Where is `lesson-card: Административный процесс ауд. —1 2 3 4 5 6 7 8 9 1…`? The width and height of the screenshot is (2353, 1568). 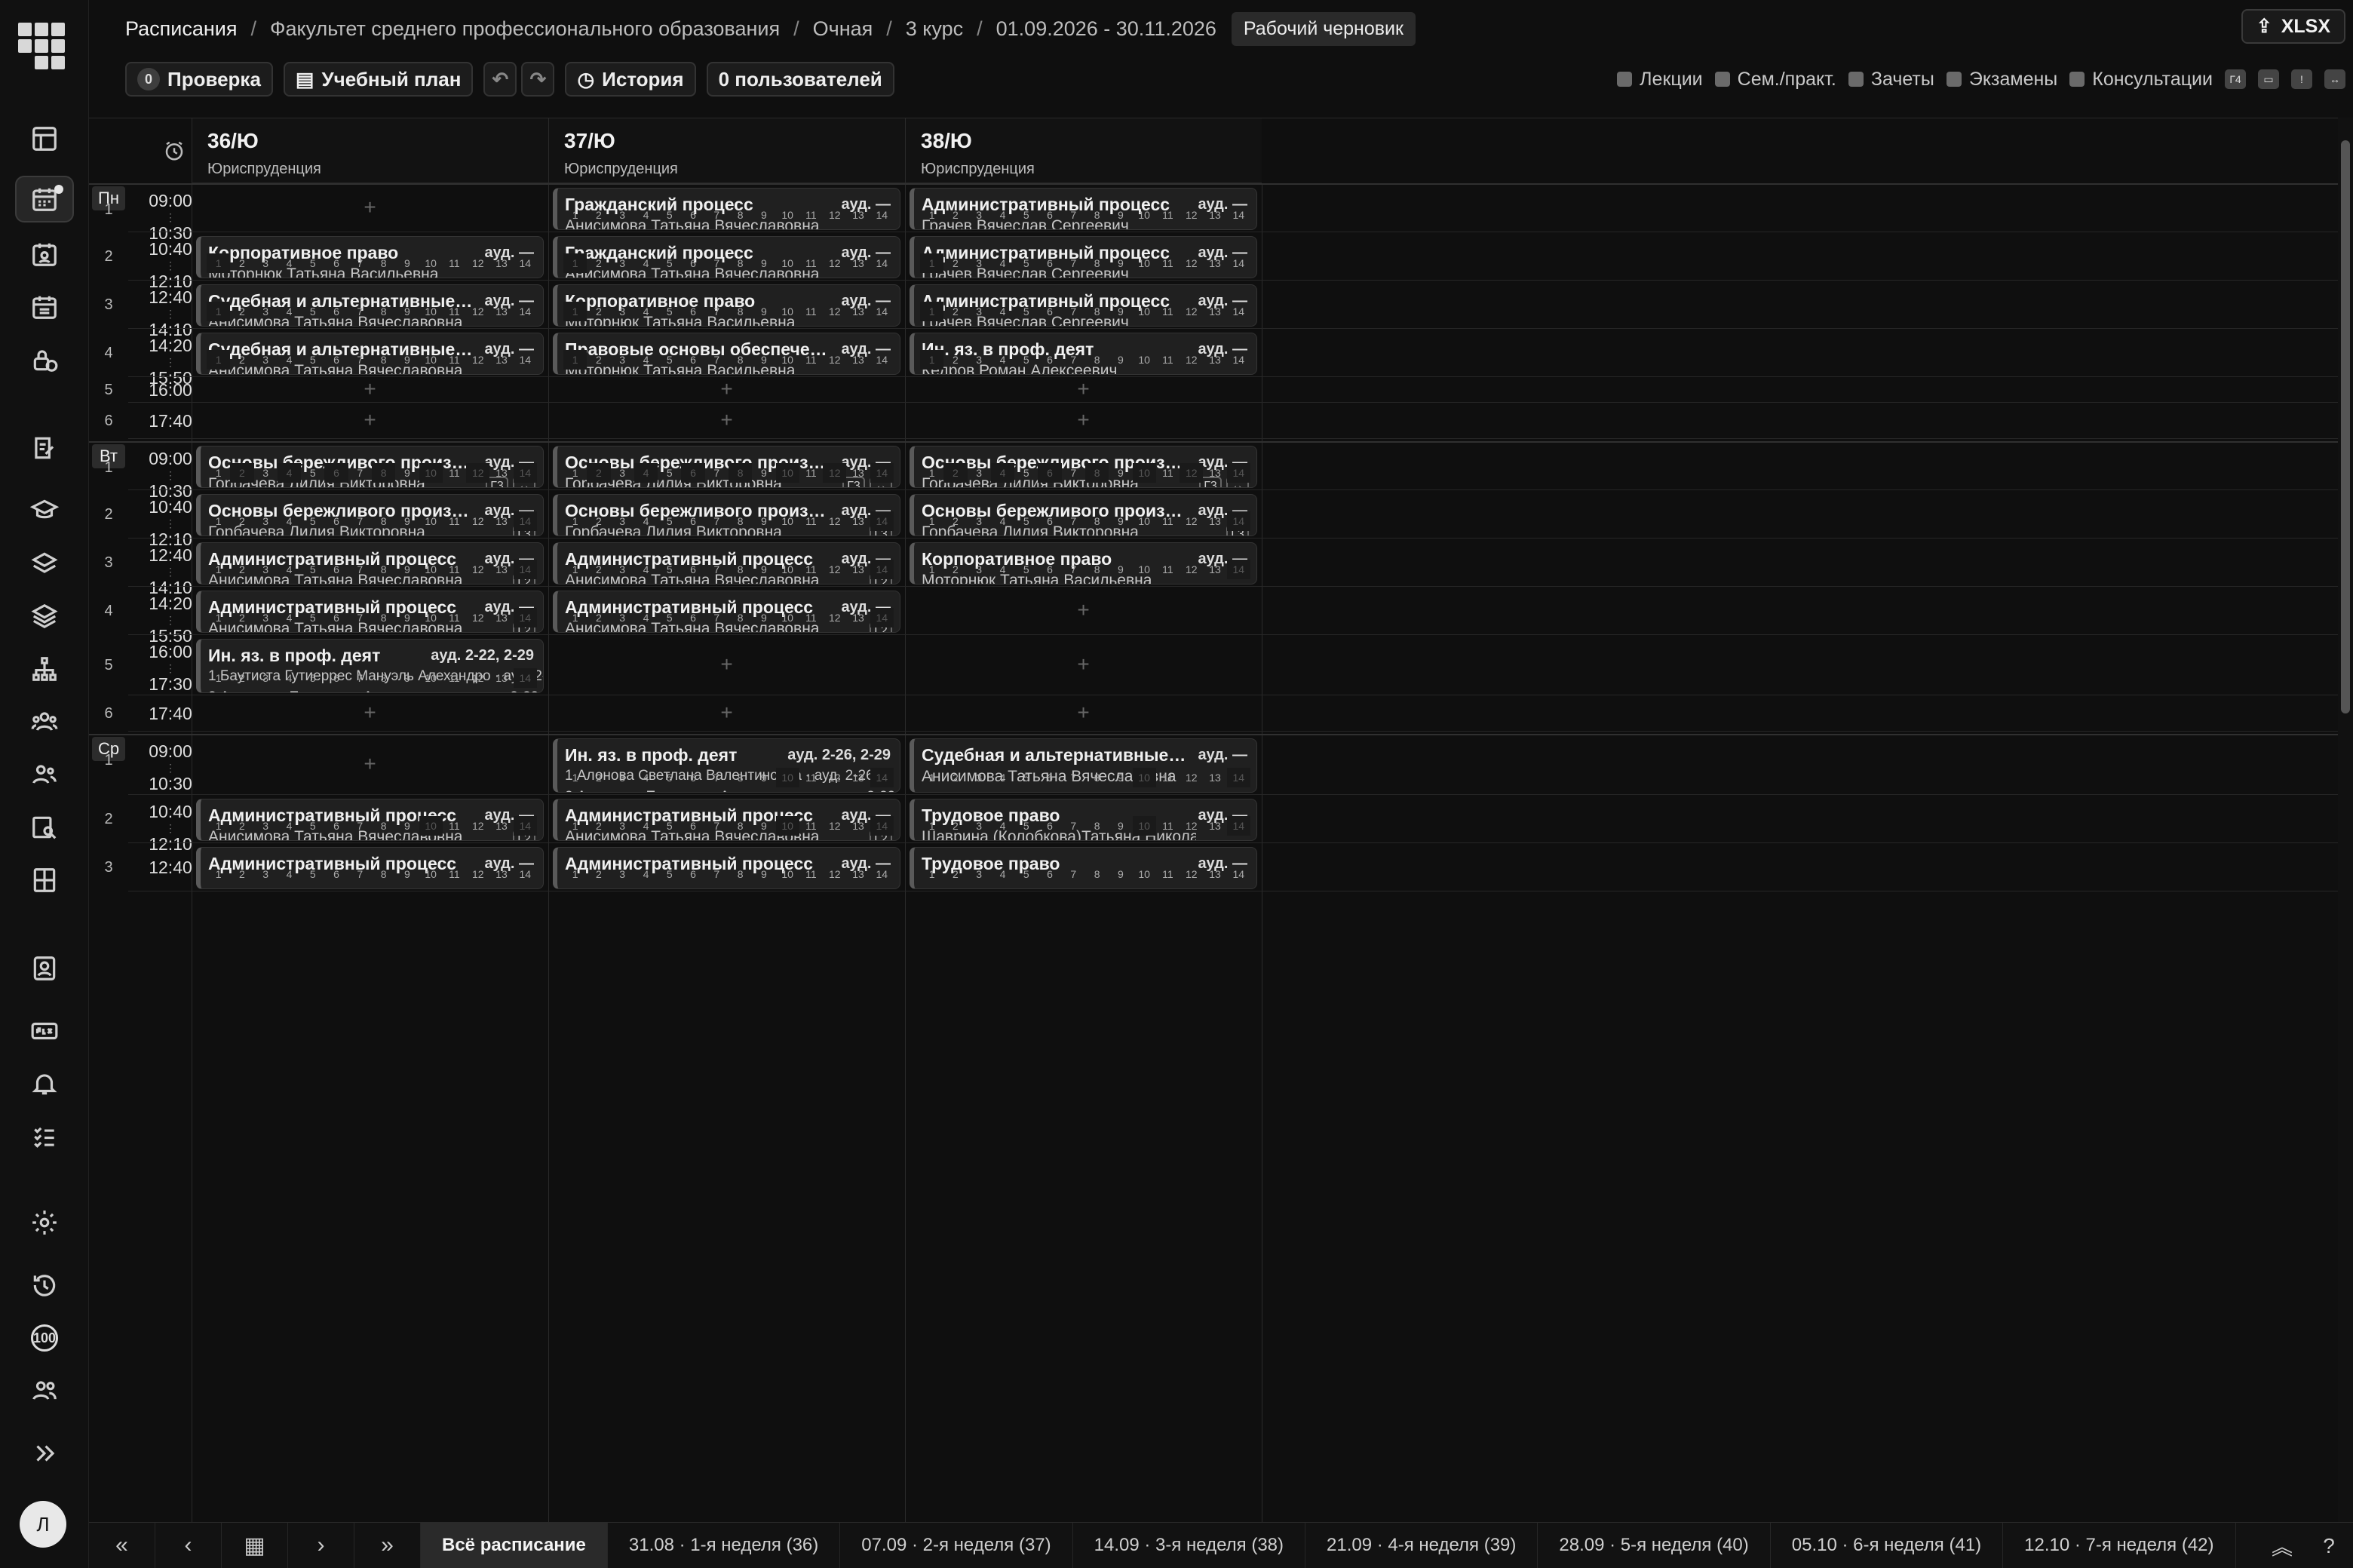
lesson-card: Административный процесс ауд. —1 2 3 4 5 6 7 8 9 1… is located at coordinates (726, 868).